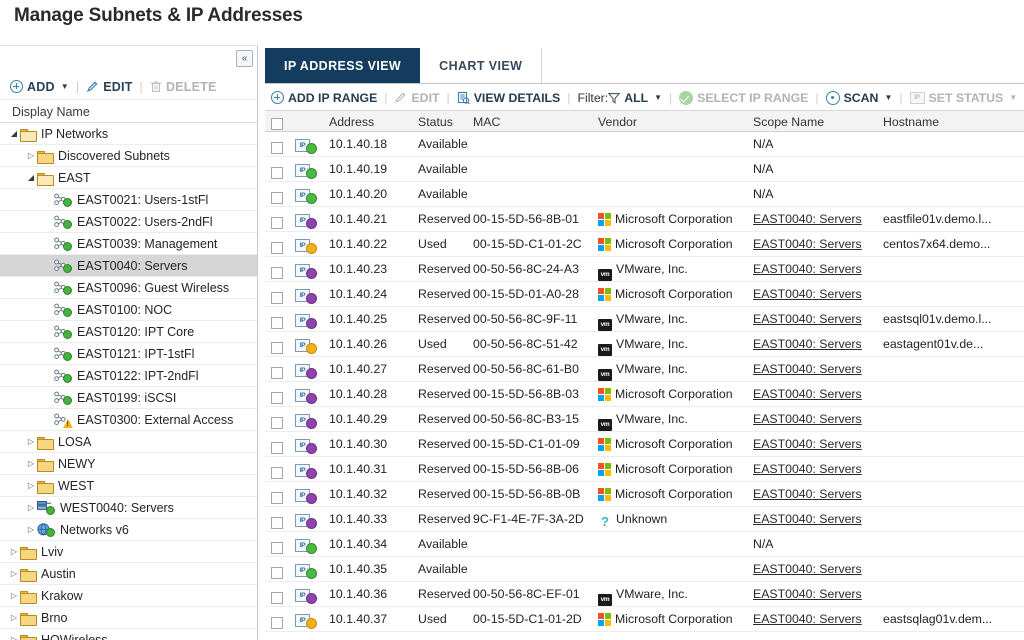 This screenshot has width=1024, height=640. What do you see at coordinates (128, 508) in the screenshot?
I see `tree-item-west0040-servers: ▷ WEST0040: Servers` at bounding box center [128, 508].